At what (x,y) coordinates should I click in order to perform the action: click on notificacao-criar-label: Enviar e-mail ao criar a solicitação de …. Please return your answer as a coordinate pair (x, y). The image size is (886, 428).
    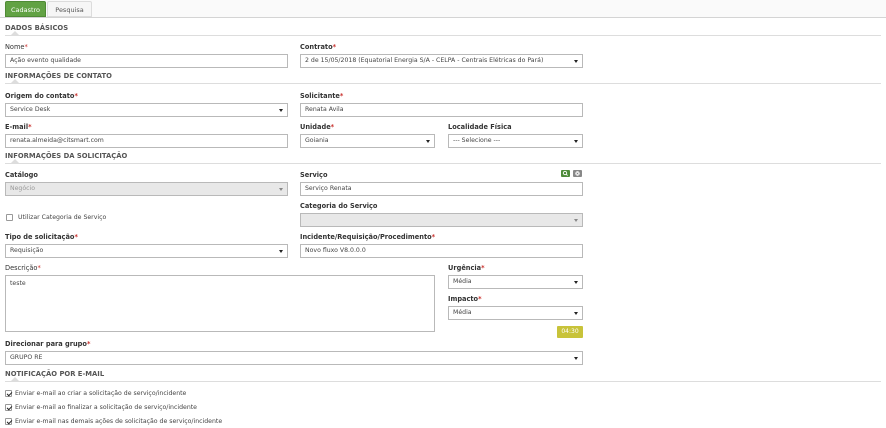
    Looking at the image, I should click on (101, 393).